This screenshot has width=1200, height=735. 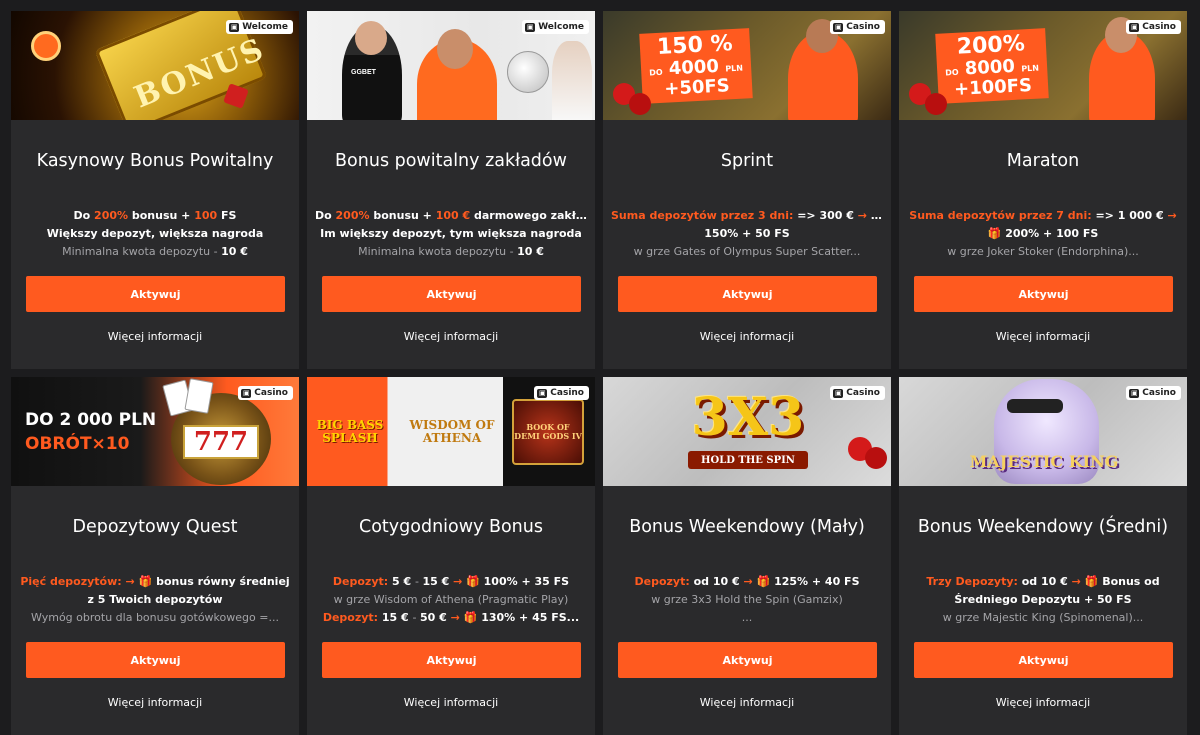 I want to click on game-subtitle: HOLD THE SPIN, so click(x=748, y=460).